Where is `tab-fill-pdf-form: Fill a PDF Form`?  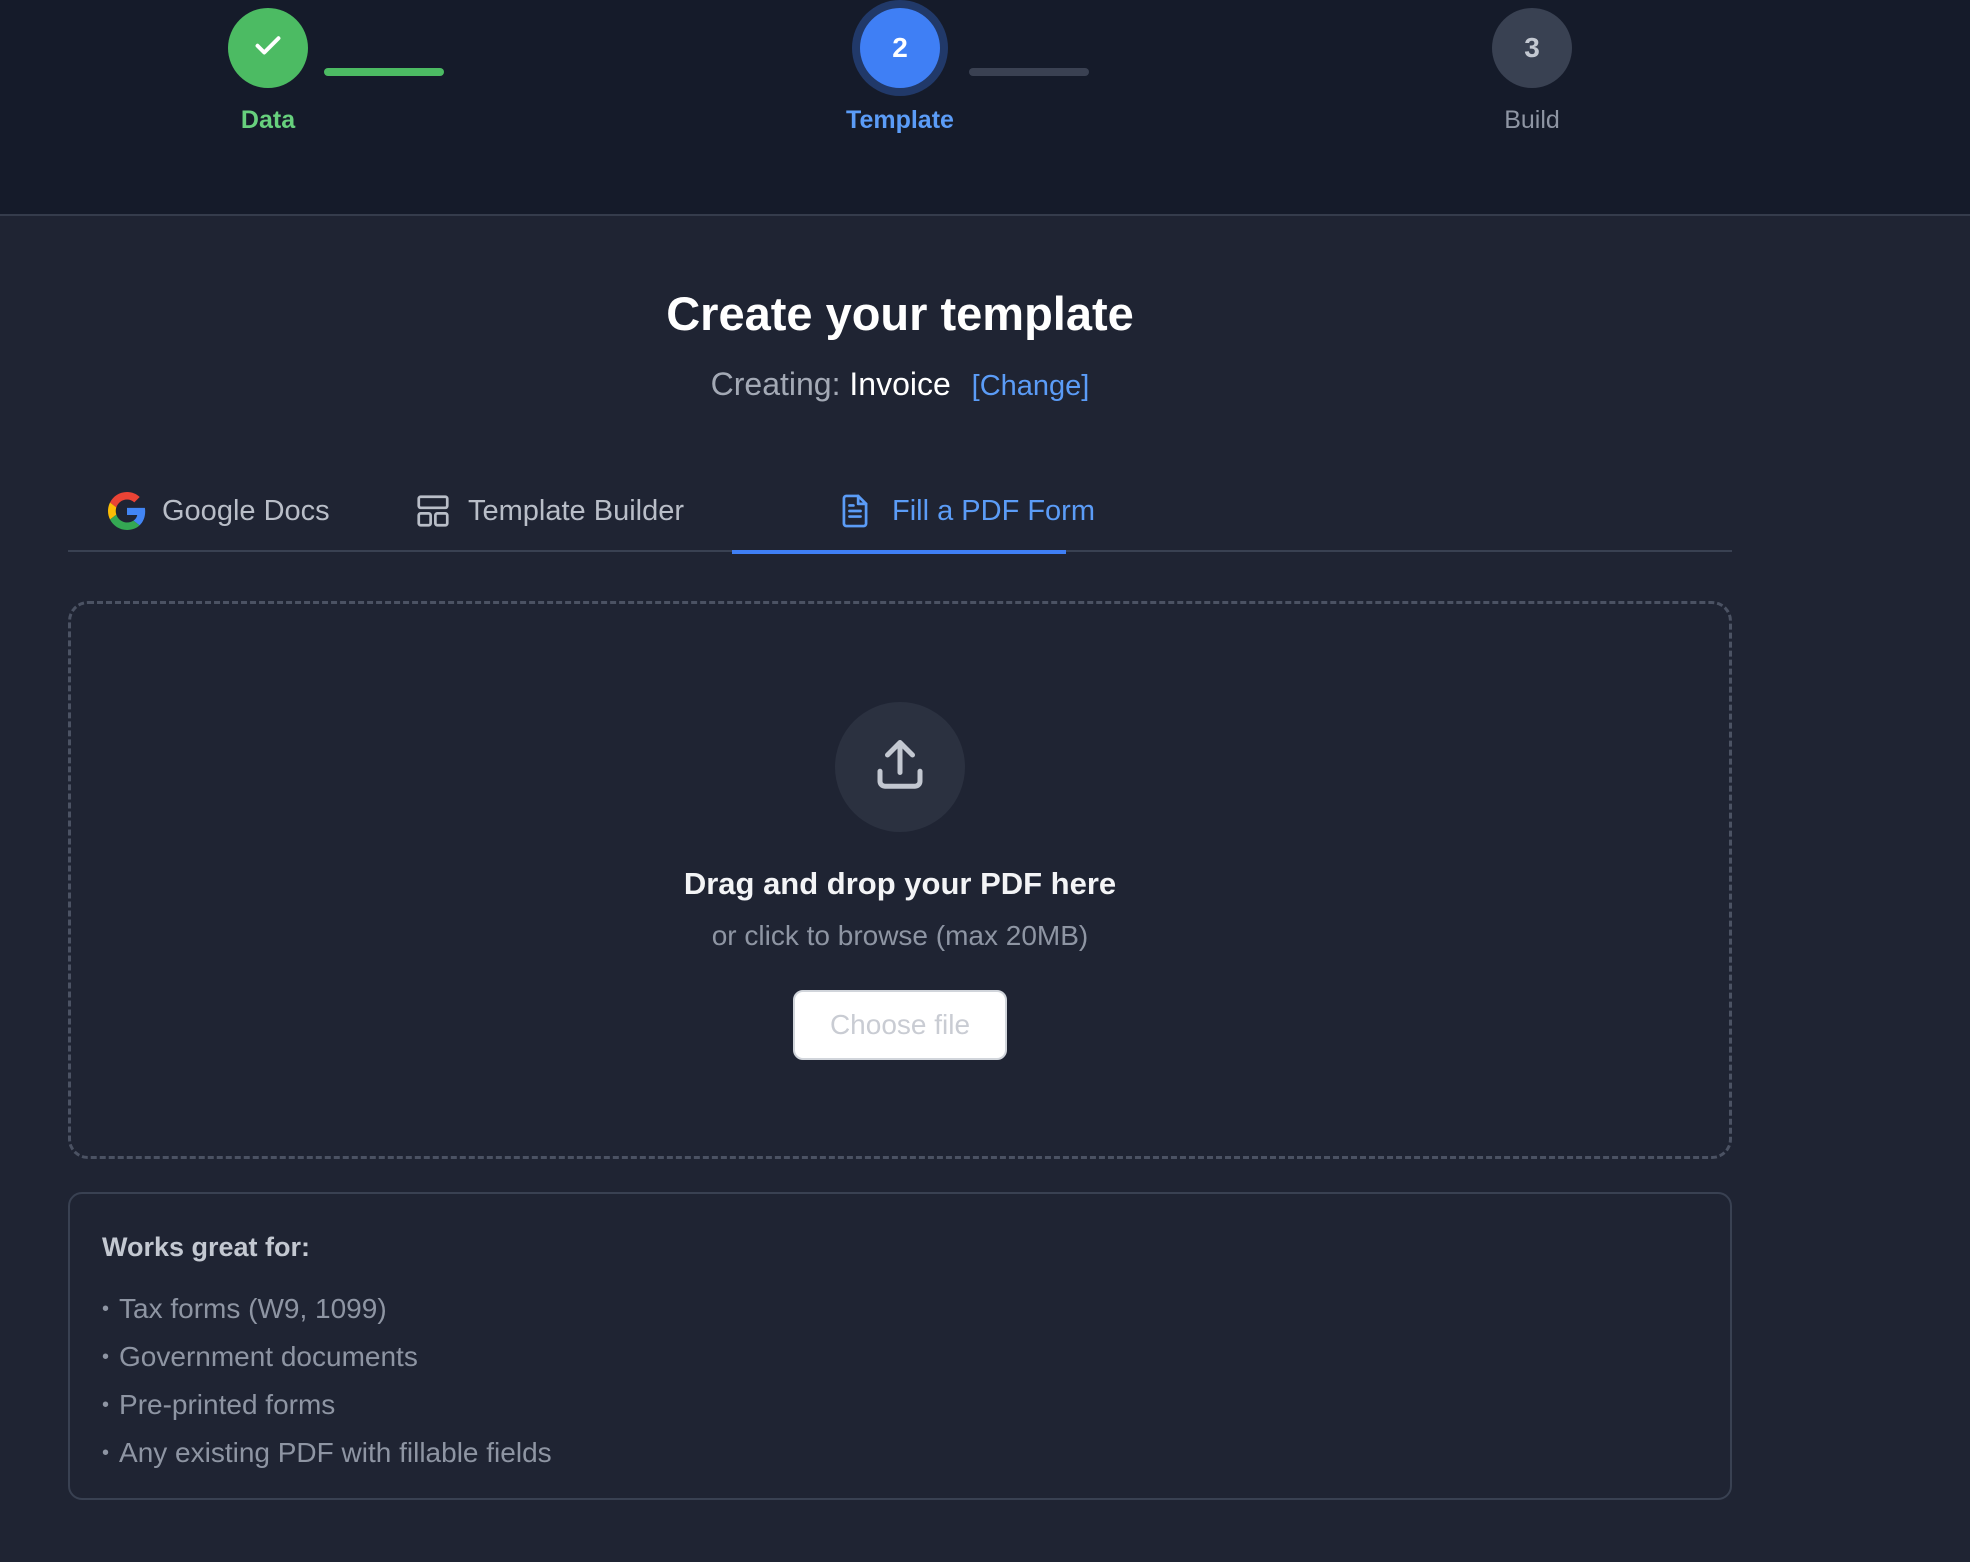
tab-fill-pdf-form: Fill a PDF Form is located at coordinates (913, 512).